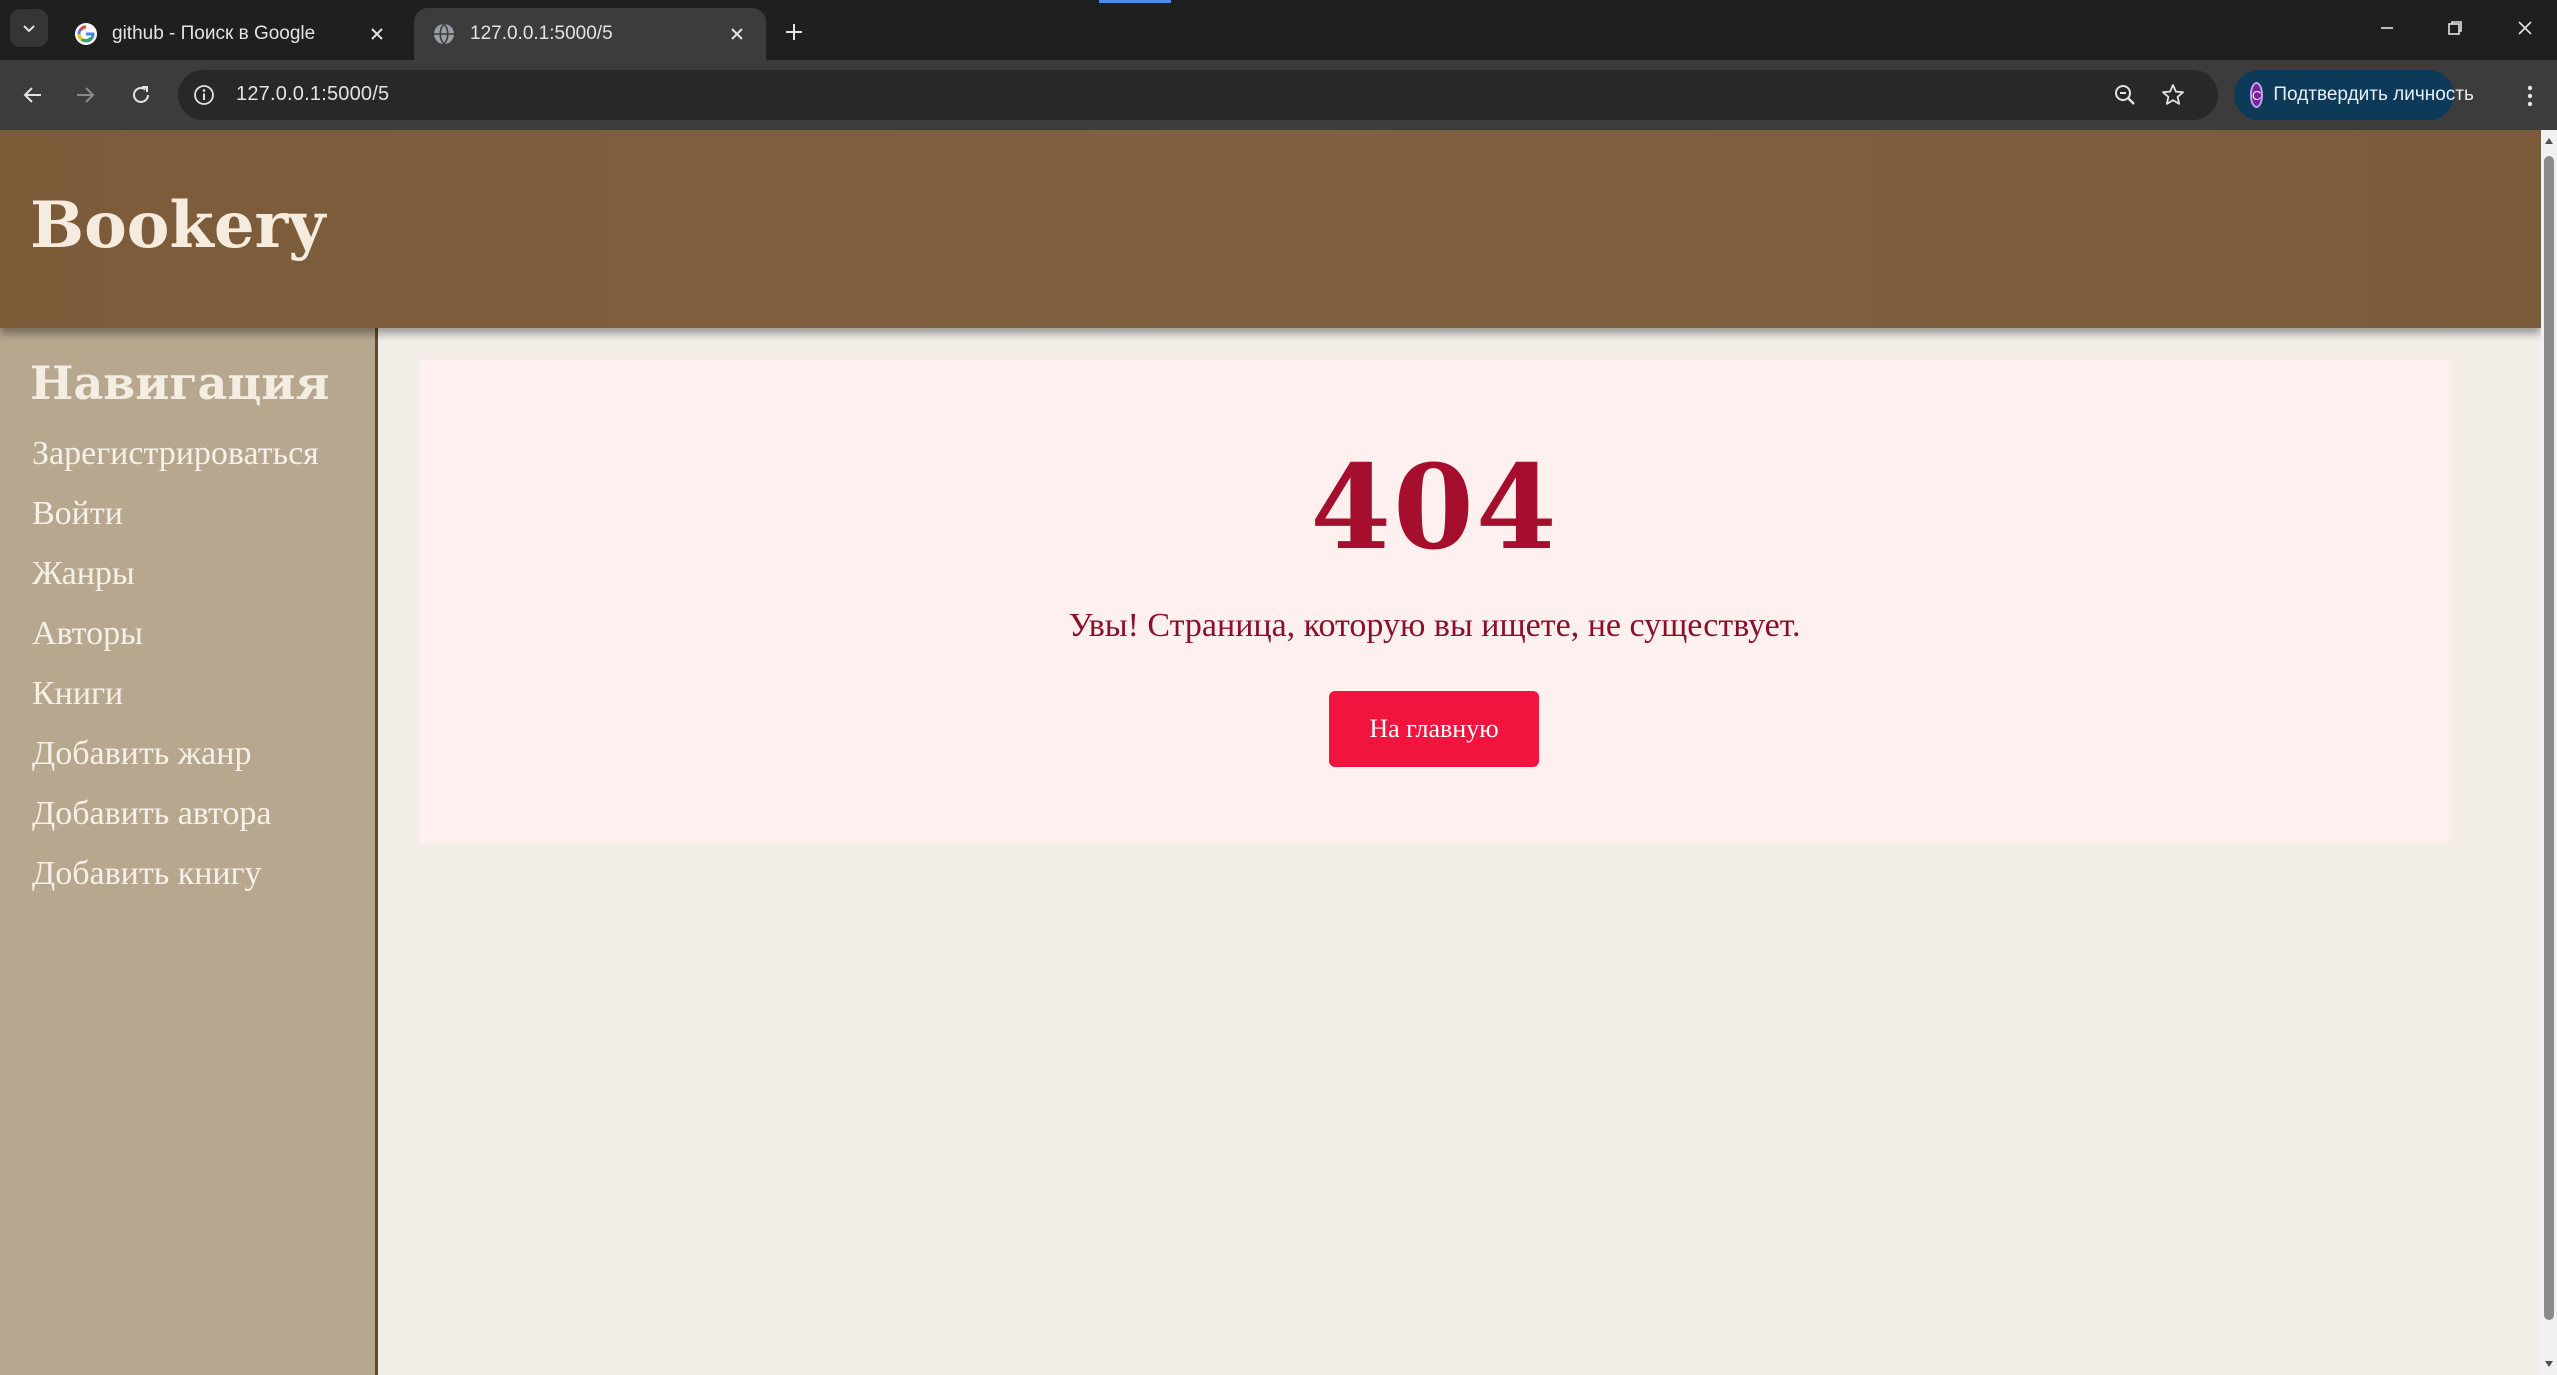 The width and height of the screenshot is (2557, 1375). Describe the element at coordinates (2549, 141) in the screenshot. I see `scroll-up-arrow-icon` at that location.